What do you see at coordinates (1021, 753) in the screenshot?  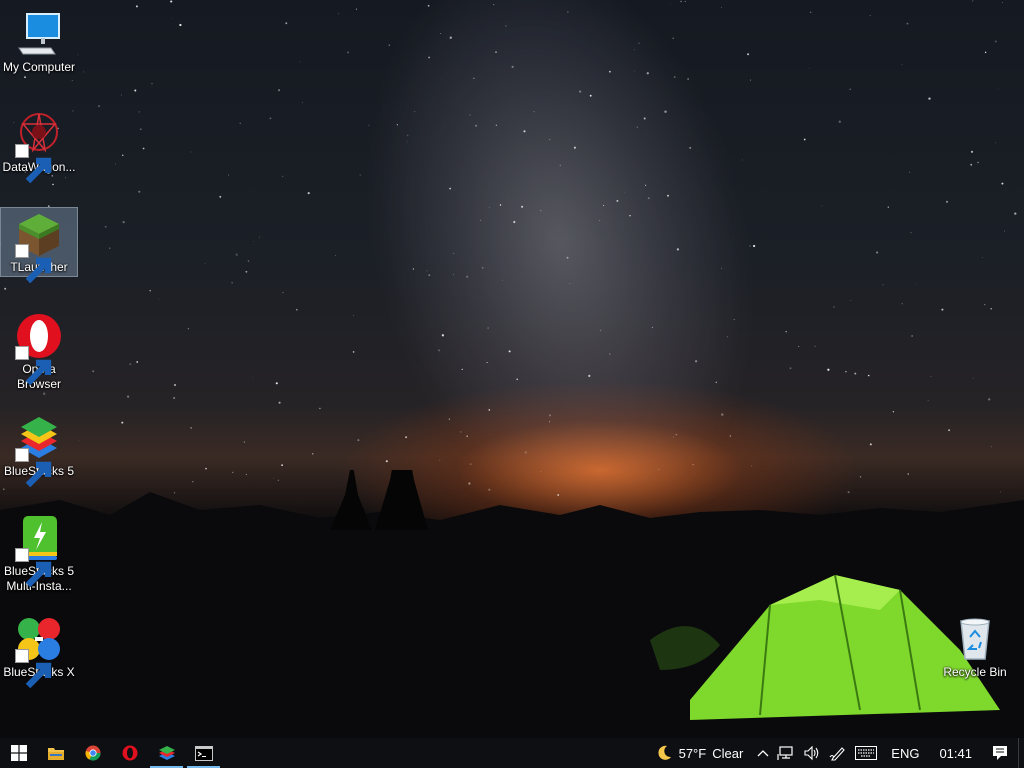 I see `show-desktop-button` at bounding box center [1021, 753].